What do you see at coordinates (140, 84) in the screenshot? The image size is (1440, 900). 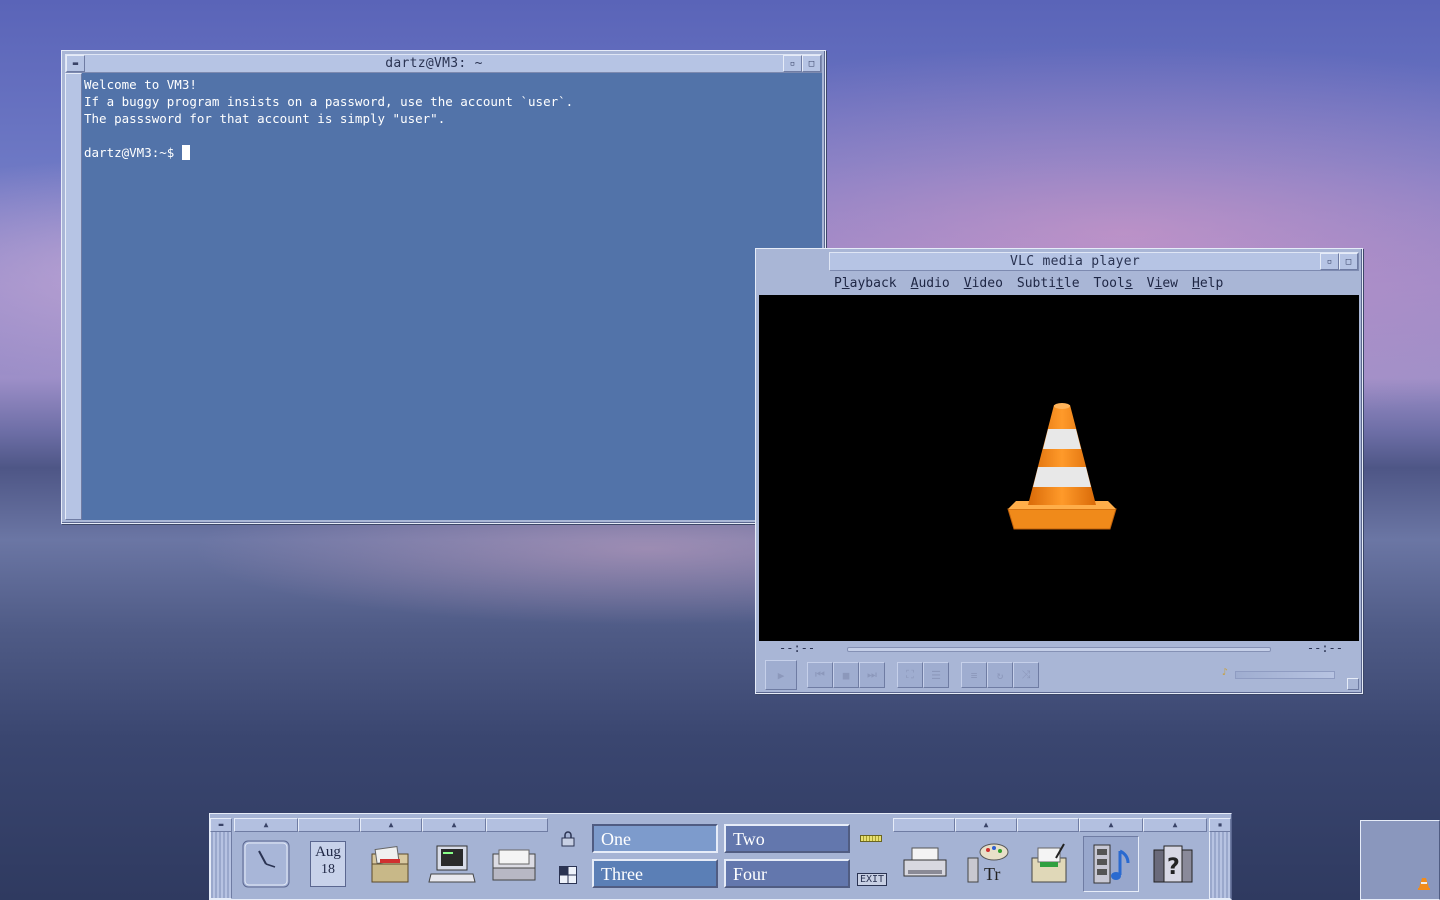 I see `terminal-line: Welcome to VM3!` at bounding box center [140, 84].